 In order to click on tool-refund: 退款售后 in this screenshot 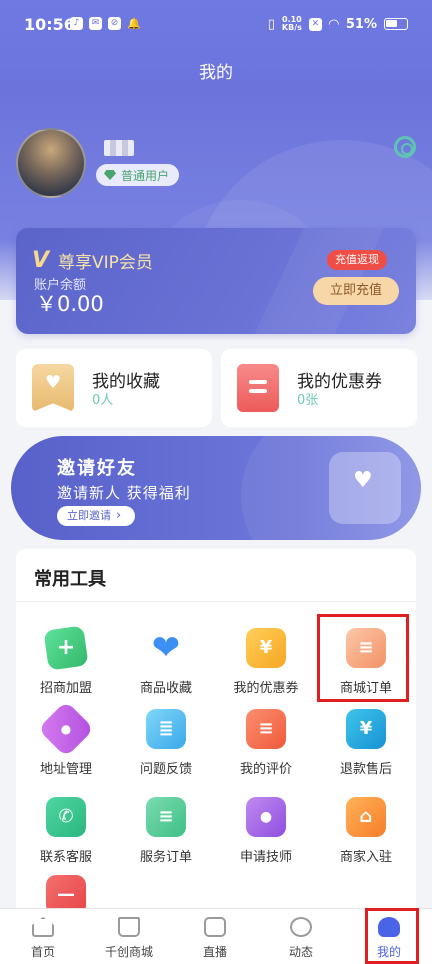, I will do `click(366, 743)`.